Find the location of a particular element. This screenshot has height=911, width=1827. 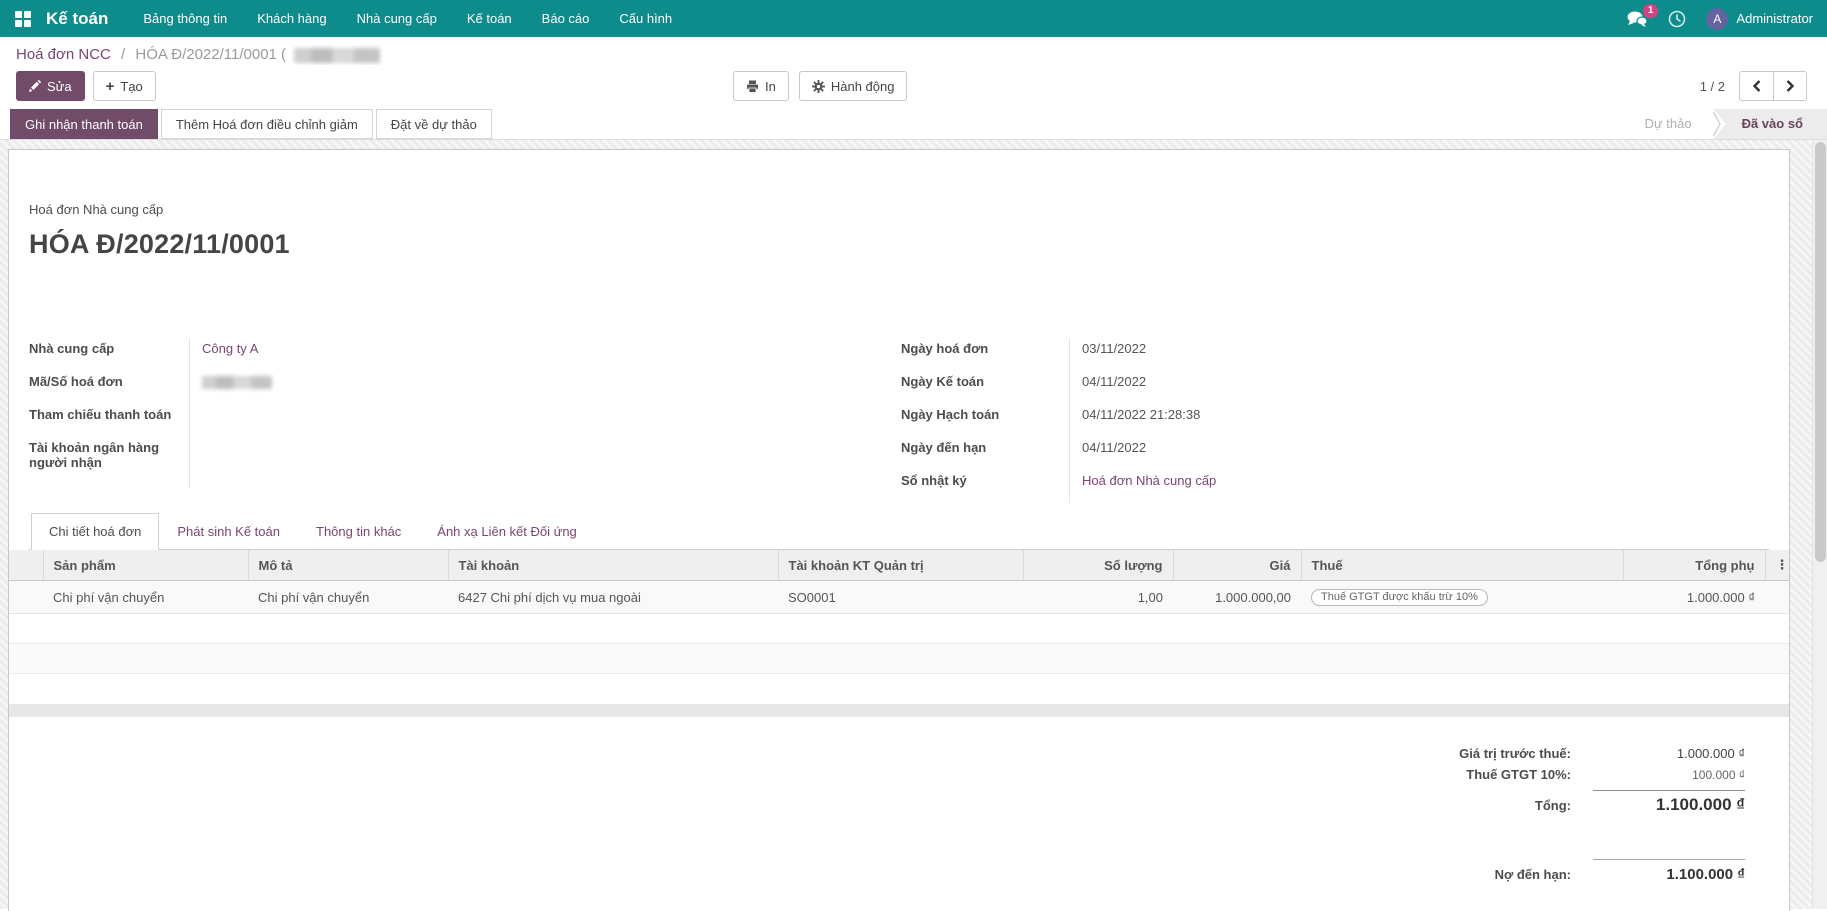

edit-button: Sửa is located at coordinates (50, 86).